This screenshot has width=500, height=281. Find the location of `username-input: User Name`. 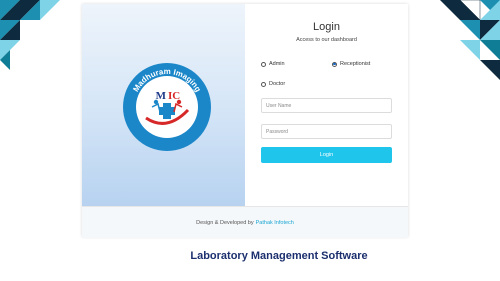

username-input: User Name is located at coordinates (326, 105).